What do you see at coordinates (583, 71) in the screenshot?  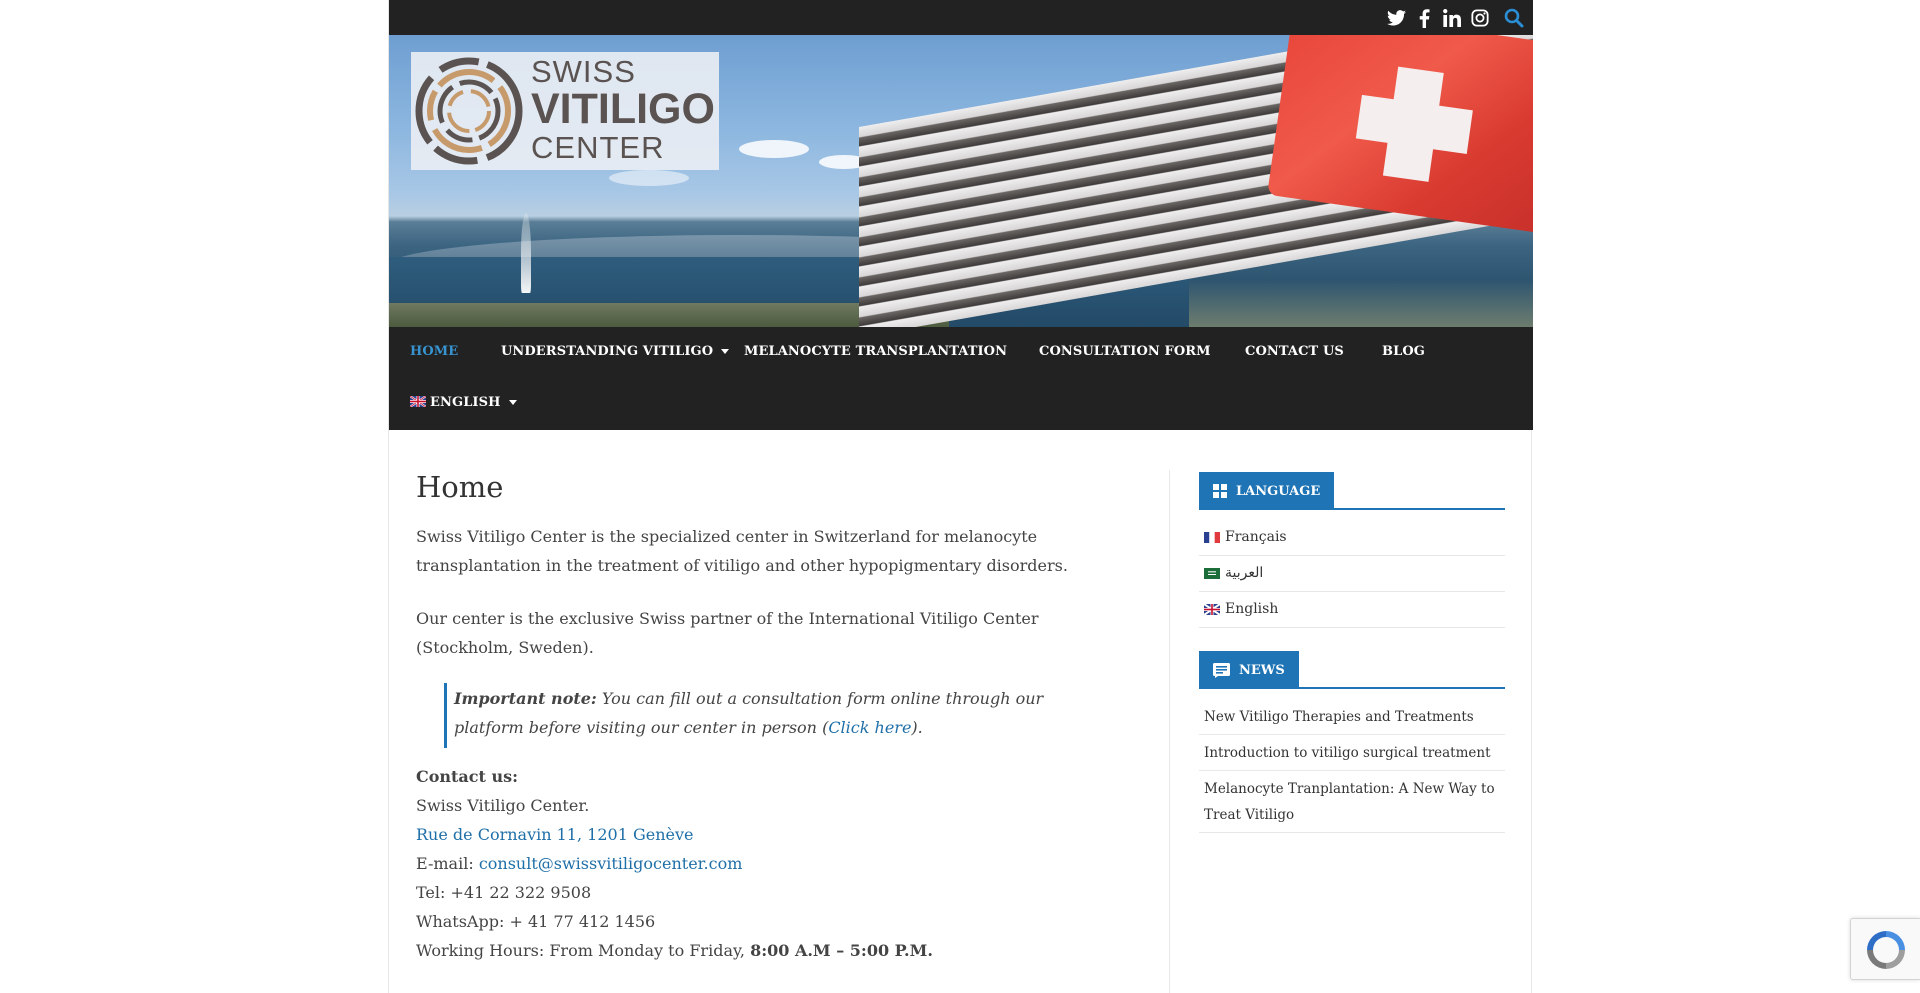 I see `logo-line-1: SWISS` at bounding box center [583, 71].